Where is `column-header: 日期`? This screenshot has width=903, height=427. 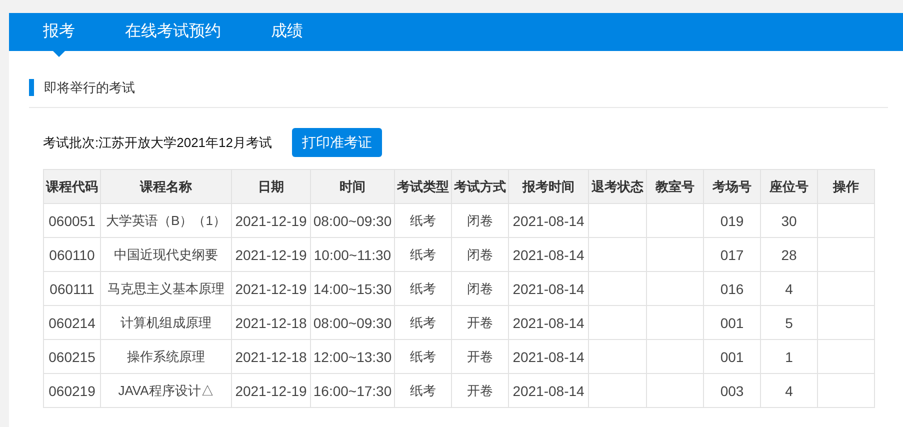 column-header: 日期 is located at coordinates (271, 187).